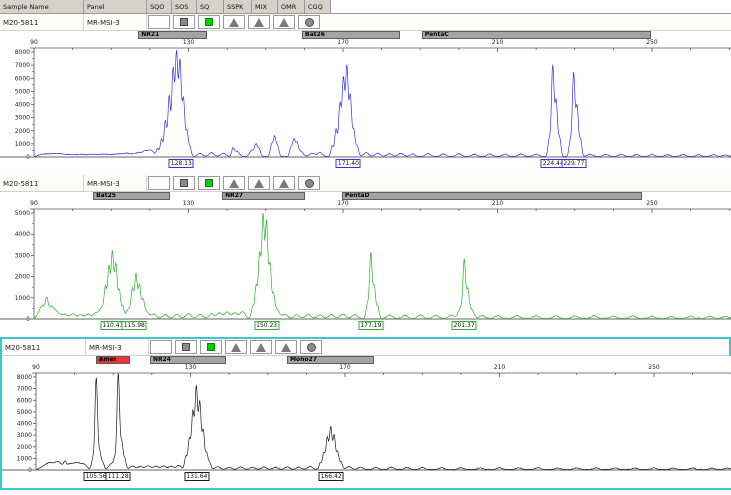 This screenshot has height=495, width=731. Describe the element at coordinates (267, 325) in the screenshot. I see `peak-call-label: 150.23` at that location.